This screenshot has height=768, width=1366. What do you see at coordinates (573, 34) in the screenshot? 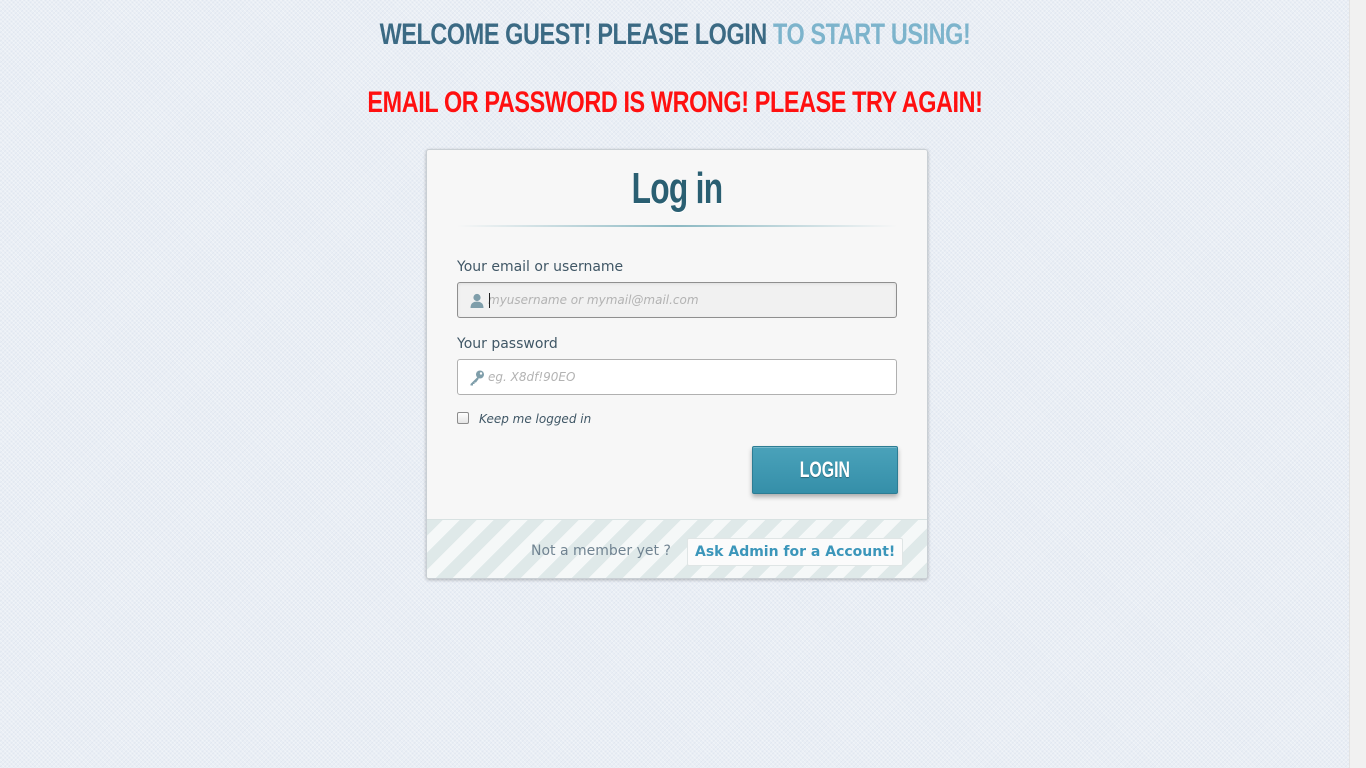
I see `welcome-main-text: Welcome Guest! Please Login` at bounding box center [573, 34].